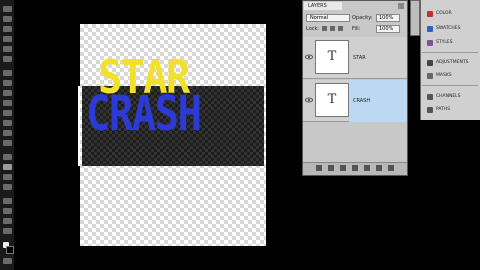 The image size is (480, 270). What do you see at coordinates (7, 9) in the screenshot?
I see `move-tool-icon` at bounding box center [7, 9].